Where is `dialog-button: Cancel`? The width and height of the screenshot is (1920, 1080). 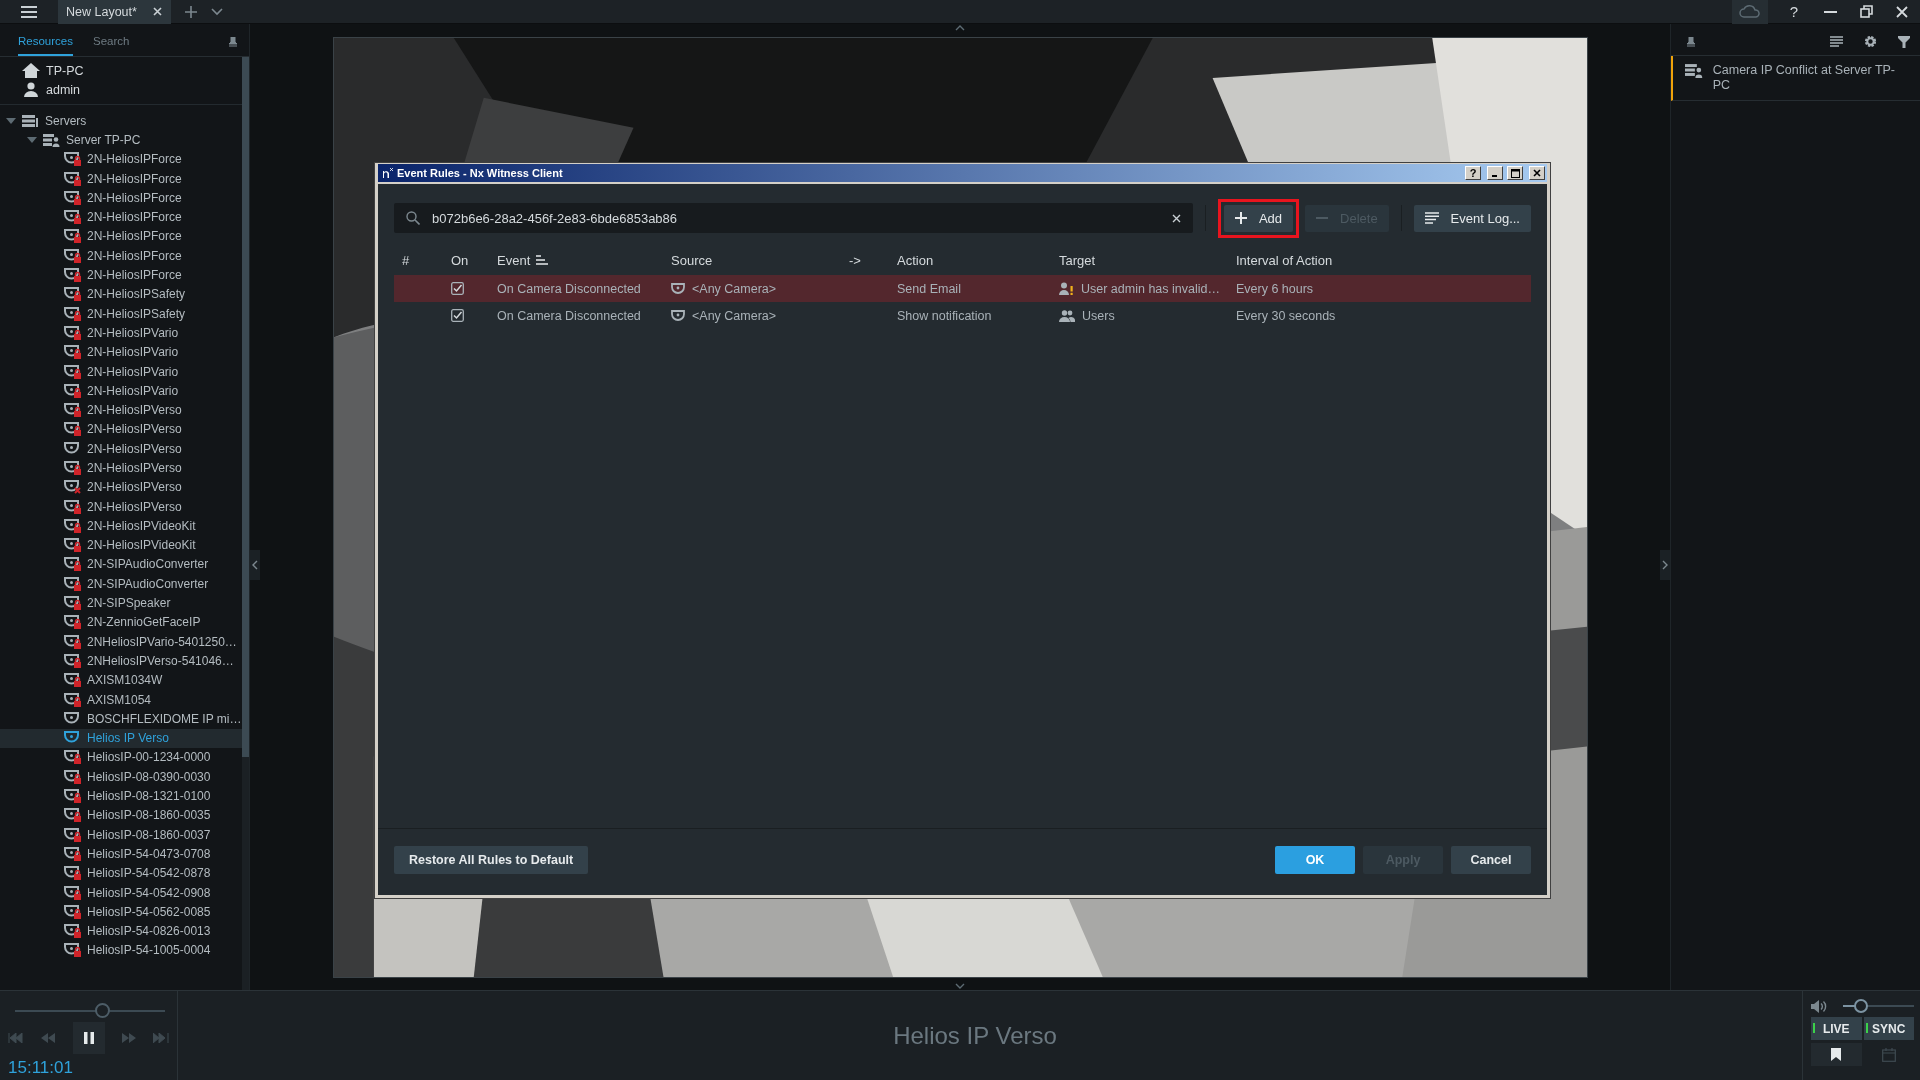
dialog-button: Cancel is located at coordinates (1491, 860).